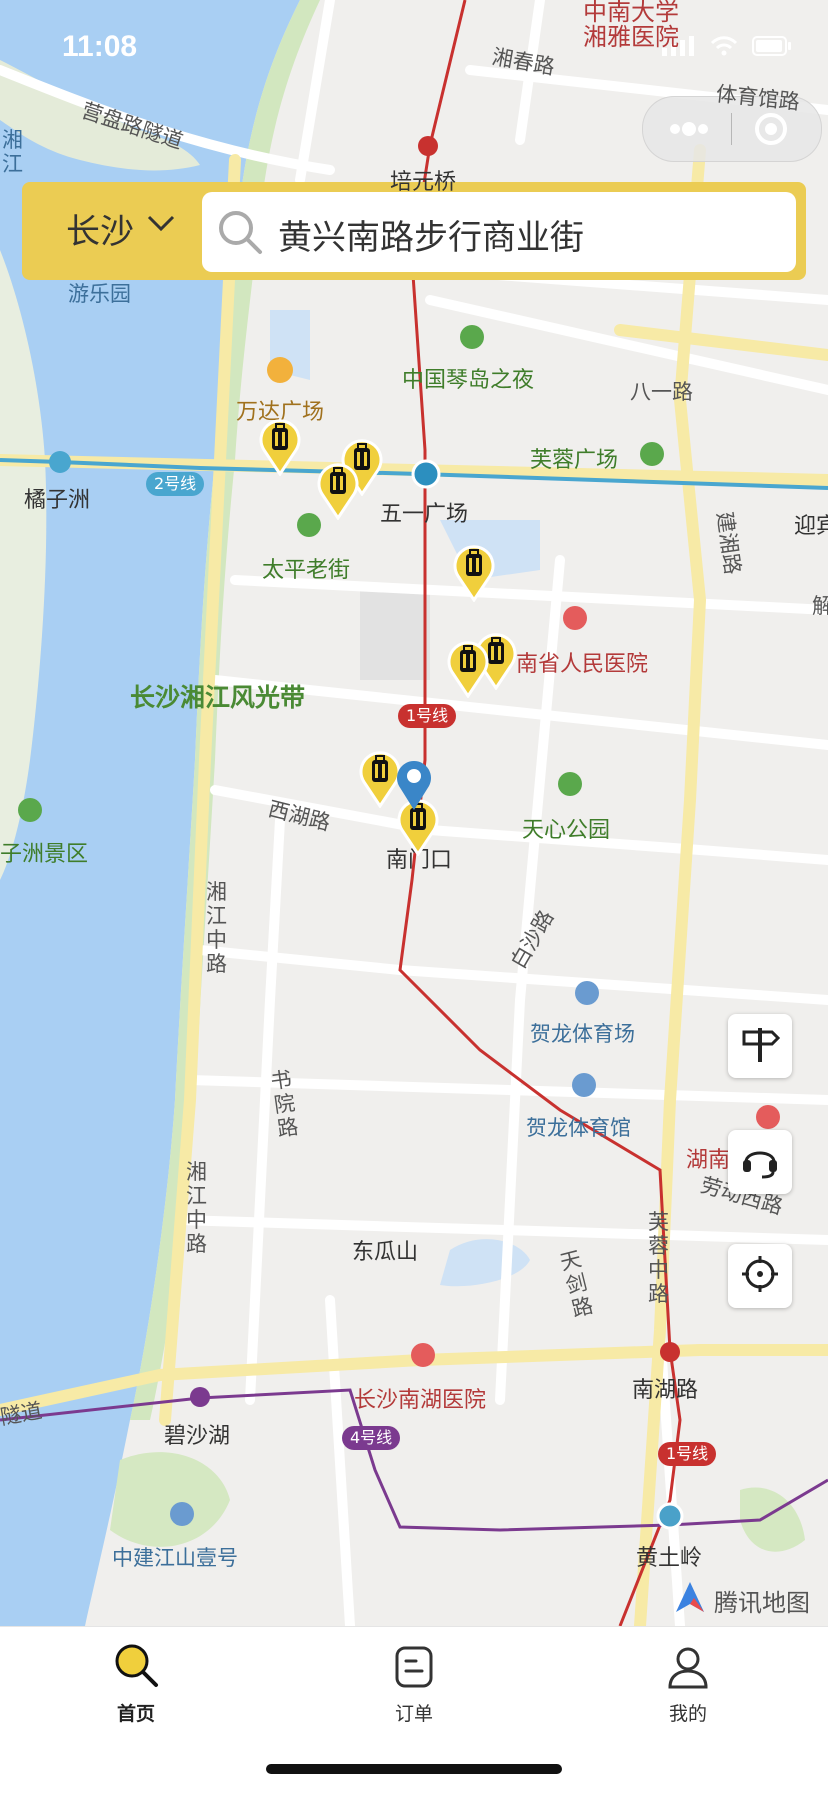 The height and width of the screenshot is (1793, 828). I want to click on tencent-map-text: 腾讯地图, so click(762, 1602).